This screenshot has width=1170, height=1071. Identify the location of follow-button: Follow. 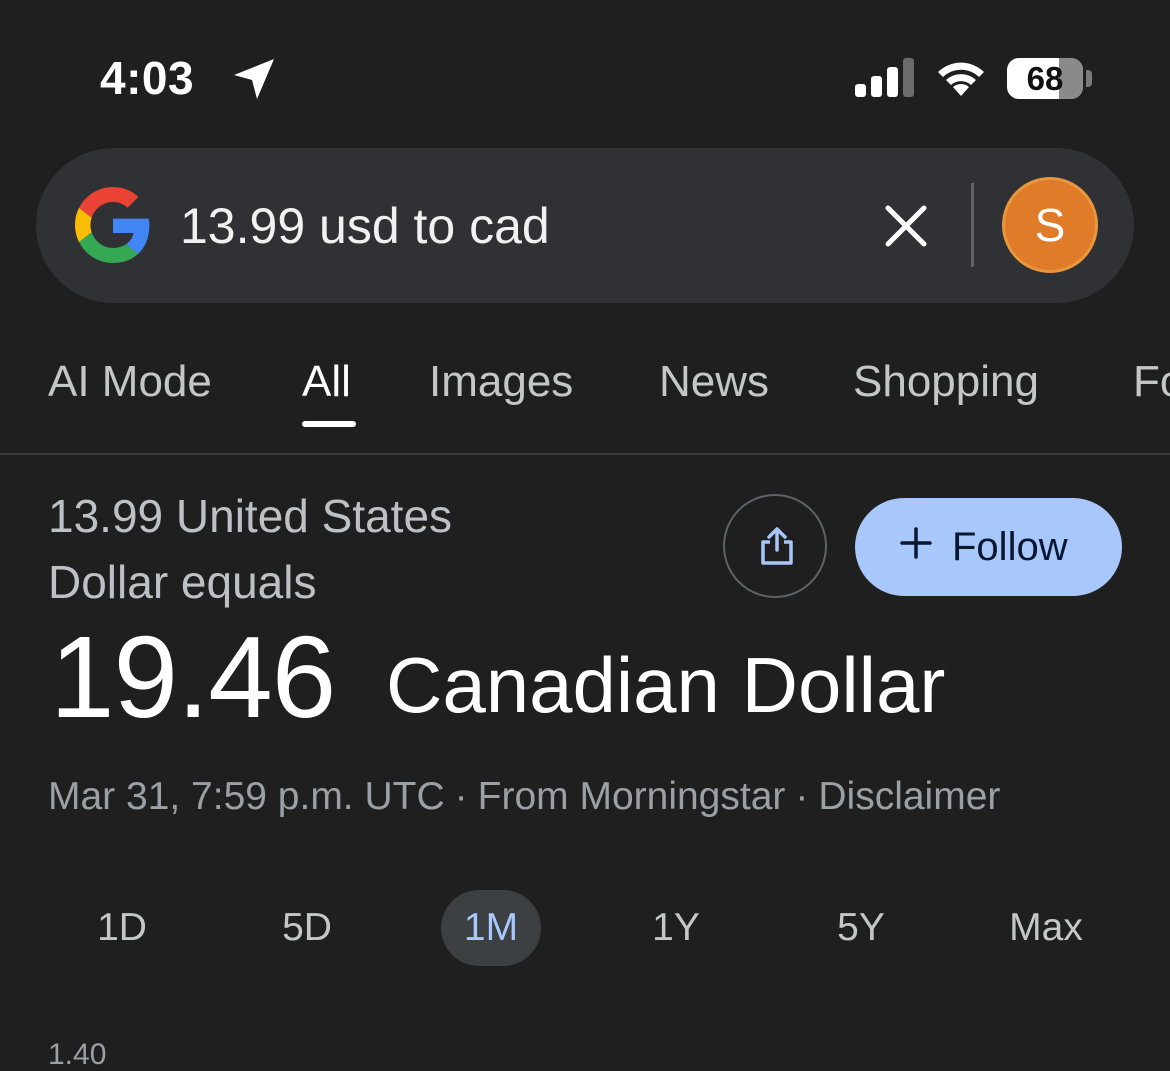
(988, 547).